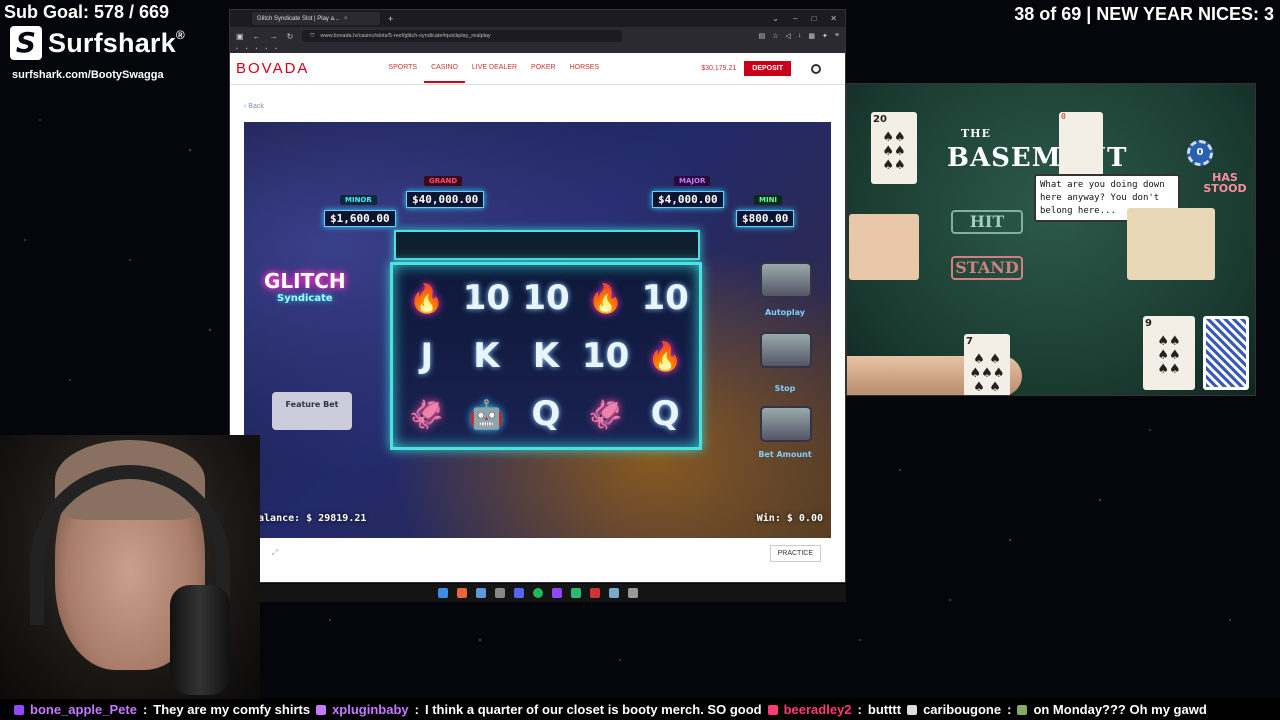  Describe the element at coordinates (26, 43) in the screenshot. I see `surfshark-icon: S` at that location.